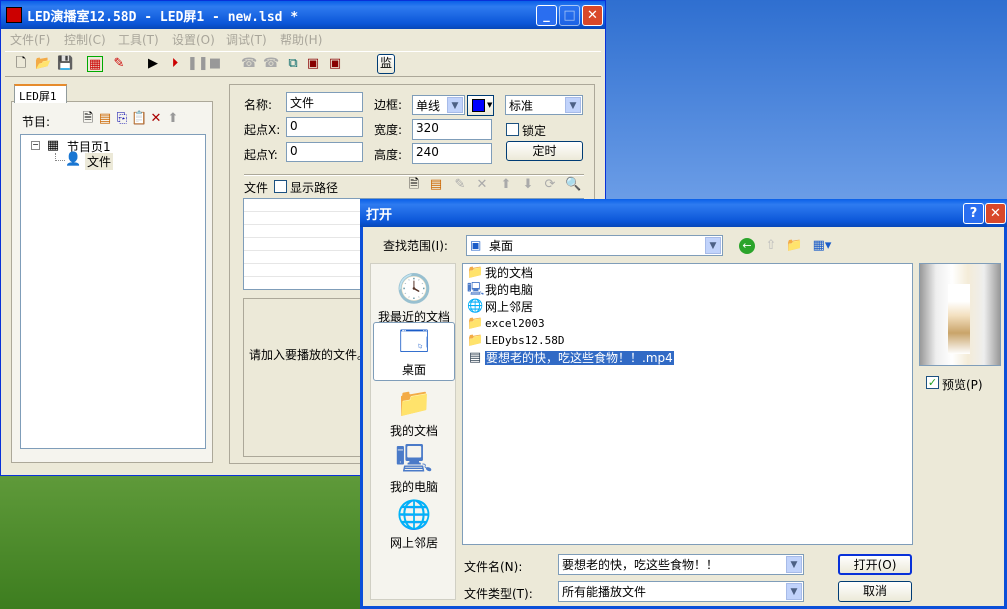 This screenshot has height=609, width=1007. What do you see at coordinates (506, 185) in the screenshot?
I see `file-up-icon: ⬆` at bounding box center [506, 185].